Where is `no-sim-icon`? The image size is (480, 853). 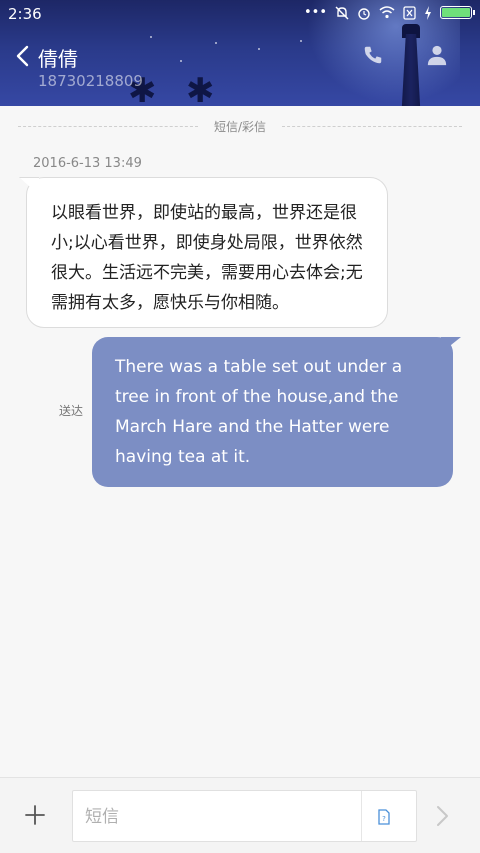 no-sim-icon is located at coordinates (409, 12).